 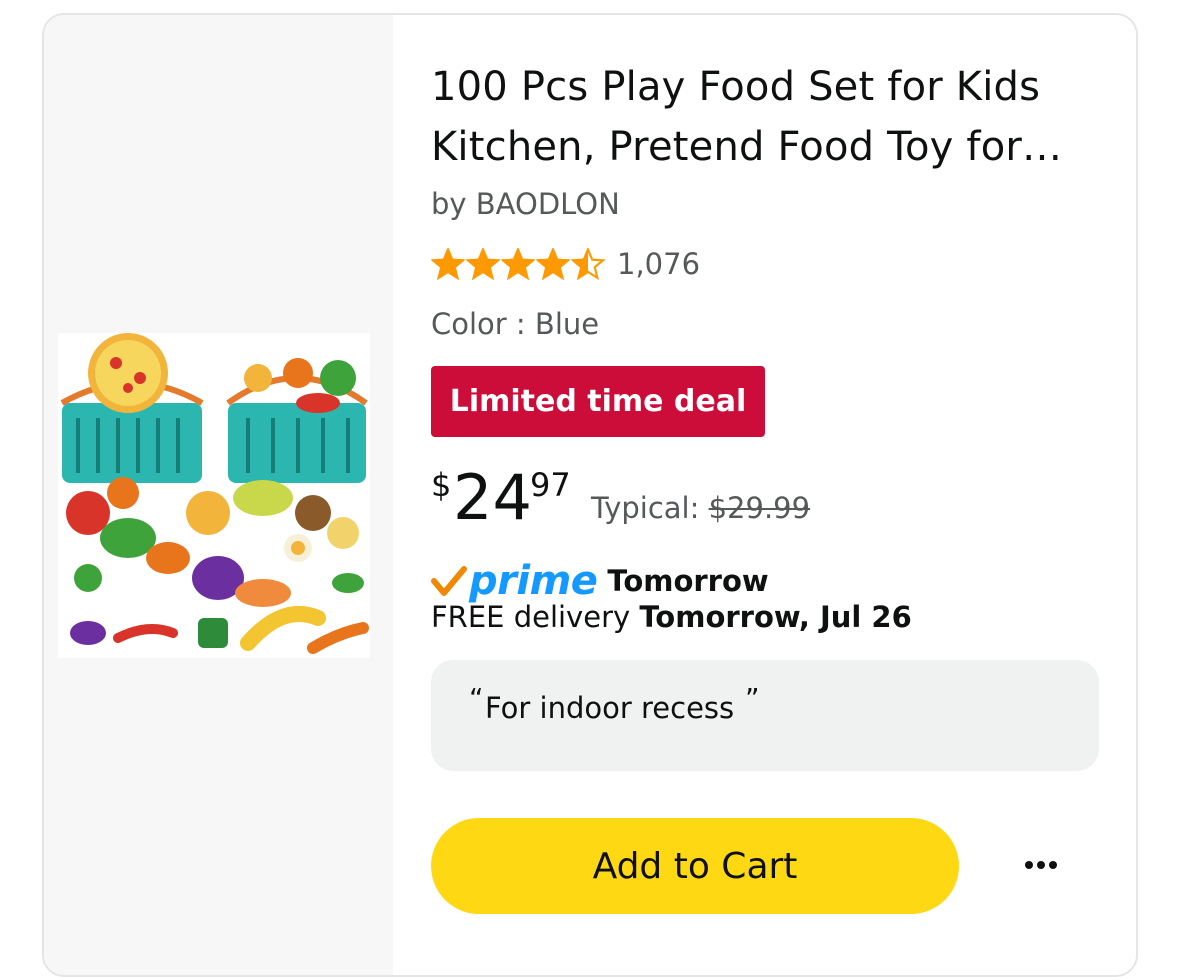 I want to click on typical-price-label: Typical:, so click(x=645, y=508).